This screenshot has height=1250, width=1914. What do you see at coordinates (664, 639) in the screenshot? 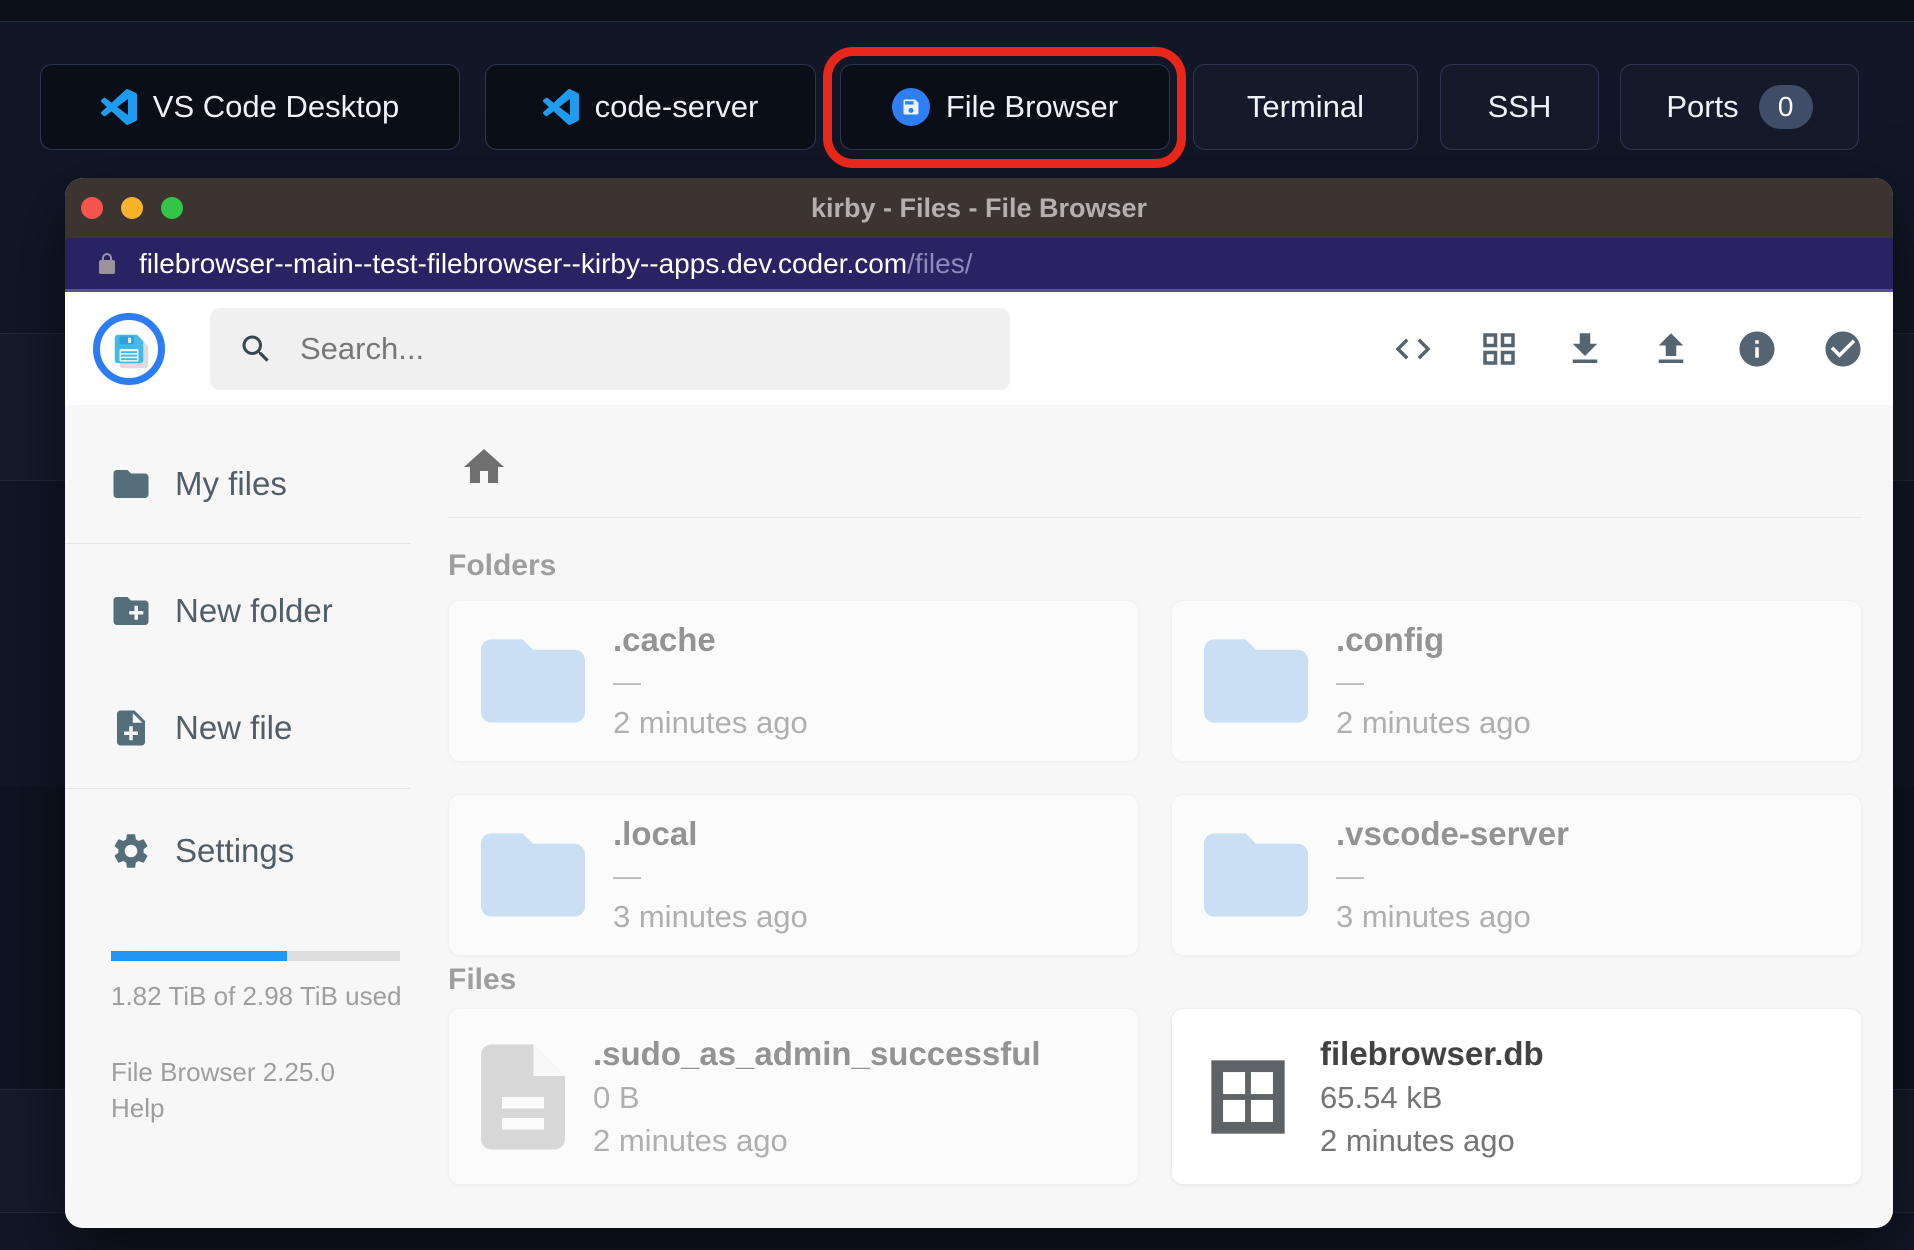
I see `item-name: .cache` at bounding box center [664, 639].